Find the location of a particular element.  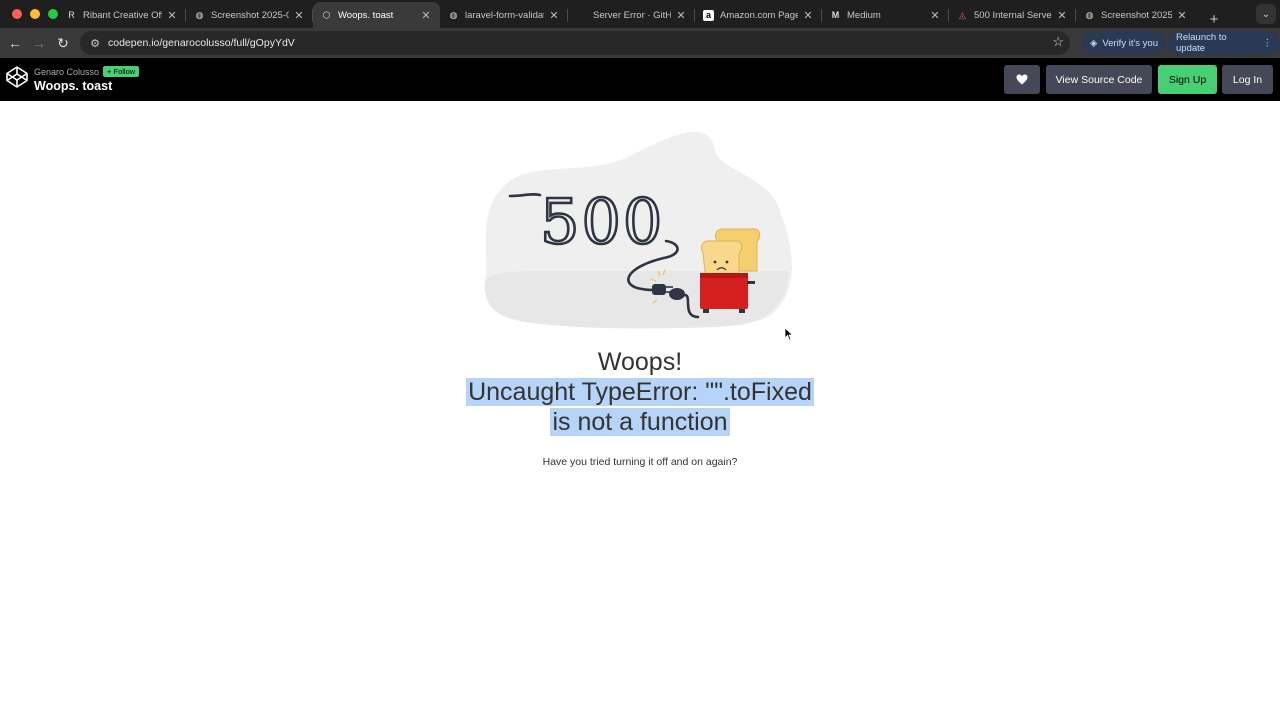

close-window-button is located at coordinates (17, 14).